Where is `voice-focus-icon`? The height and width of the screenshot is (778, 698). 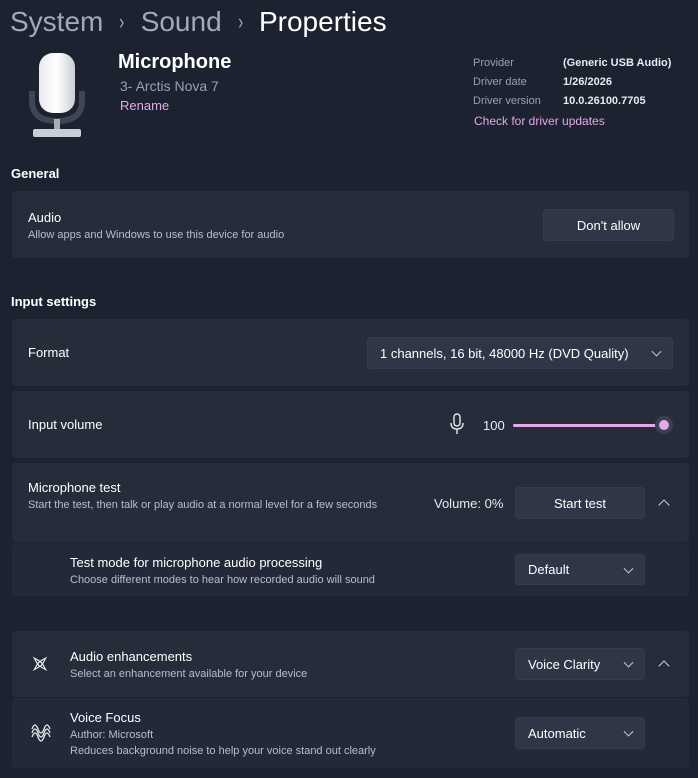
voice-focus-icon is located at coordinates (41, 733).